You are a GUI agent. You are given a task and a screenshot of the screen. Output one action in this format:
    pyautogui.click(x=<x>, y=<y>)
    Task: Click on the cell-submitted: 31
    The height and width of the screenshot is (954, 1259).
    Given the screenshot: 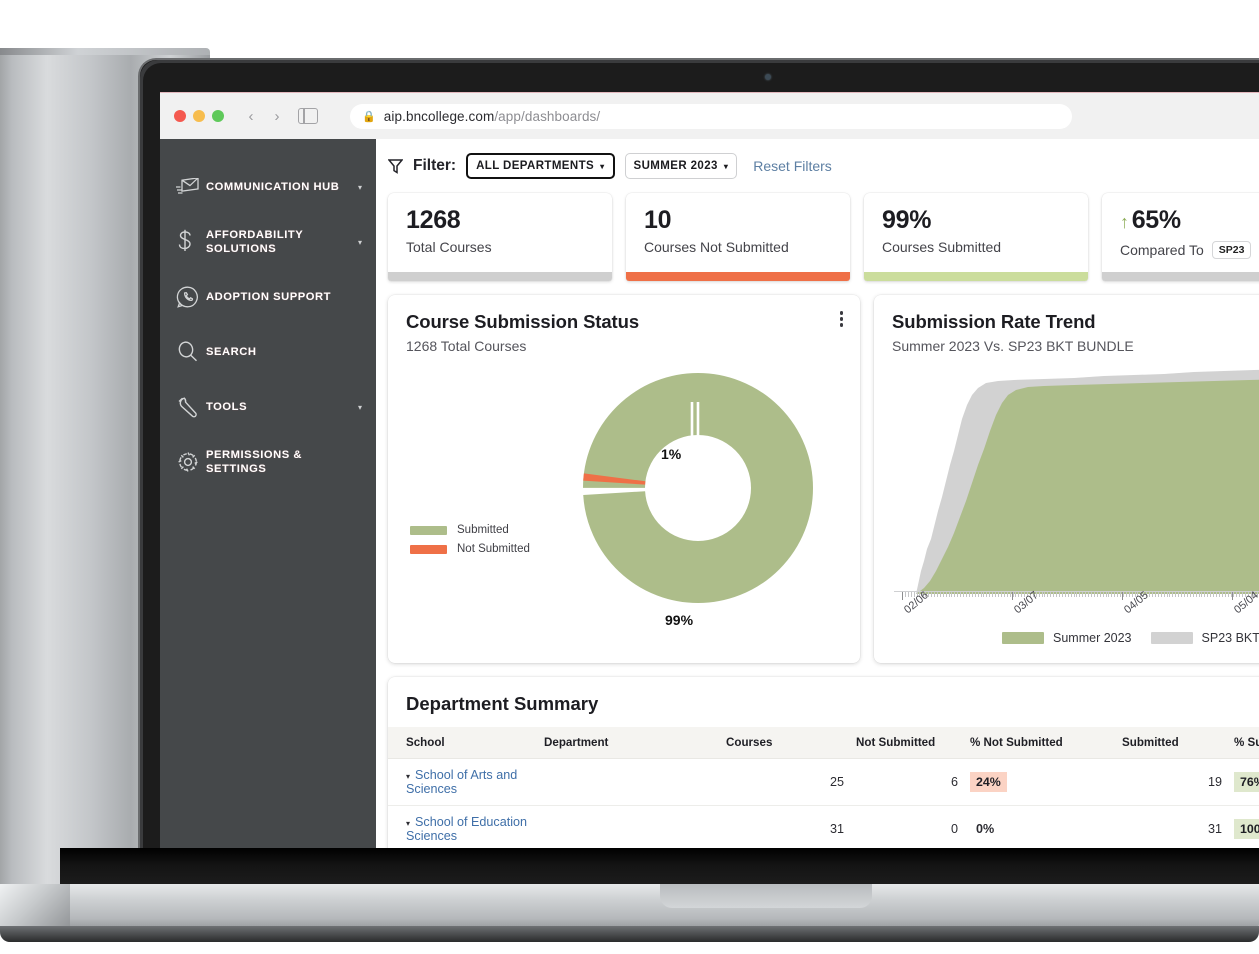 What is the action you would take?
    pyautogui.click(x=1172, y=828)
    